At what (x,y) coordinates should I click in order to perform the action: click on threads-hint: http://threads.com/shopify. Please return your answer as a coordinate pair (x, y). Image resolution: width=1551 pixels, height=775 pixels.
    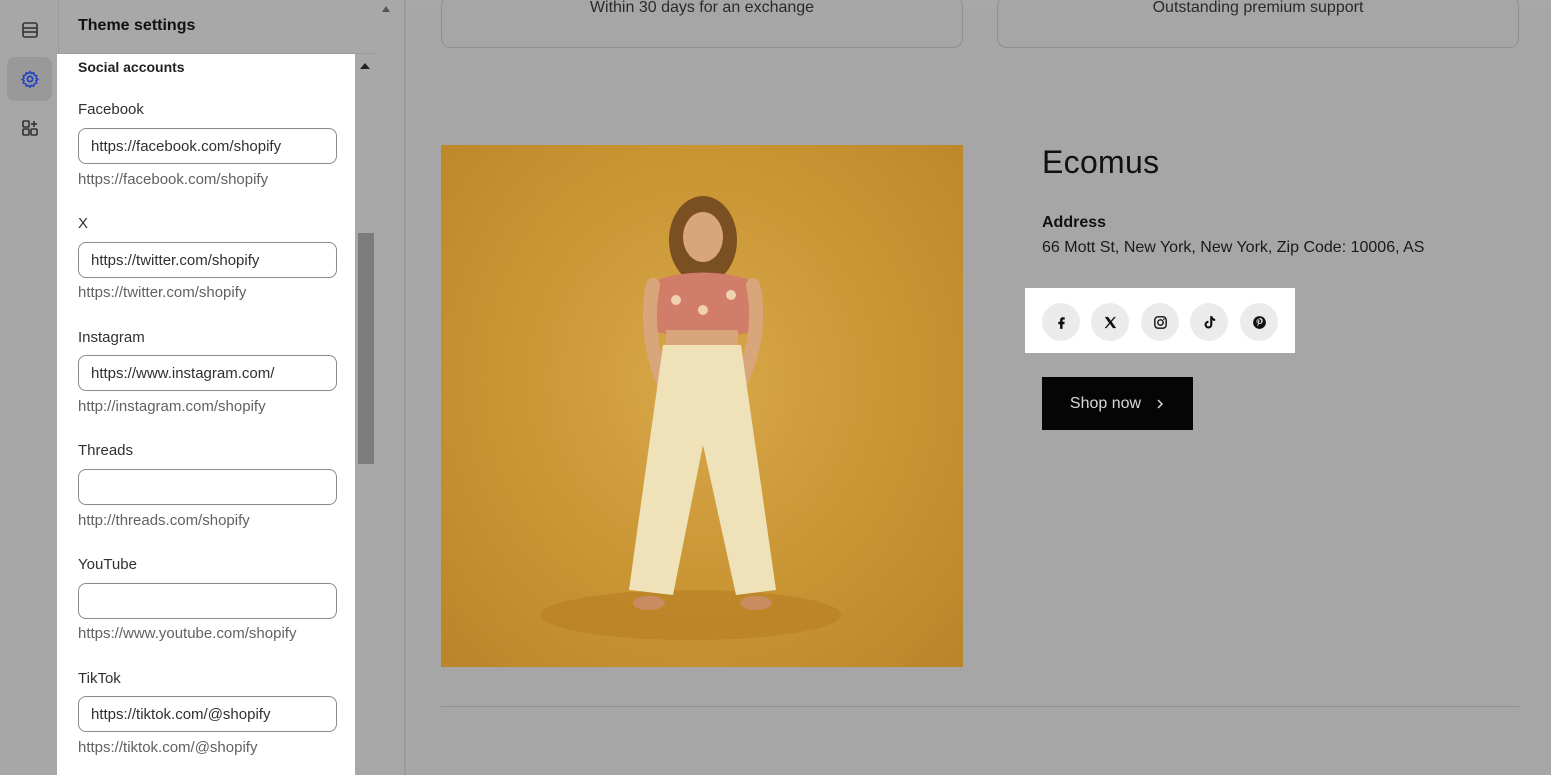
    Looking at the image, I should click on (164, 520).